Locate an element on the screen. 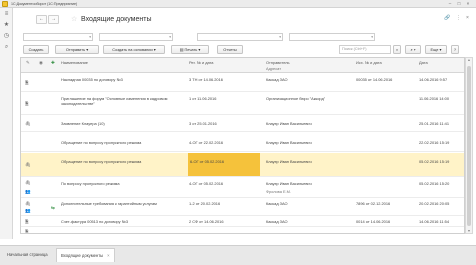  table-row: 🗎 is located at coordinates (242, 231).